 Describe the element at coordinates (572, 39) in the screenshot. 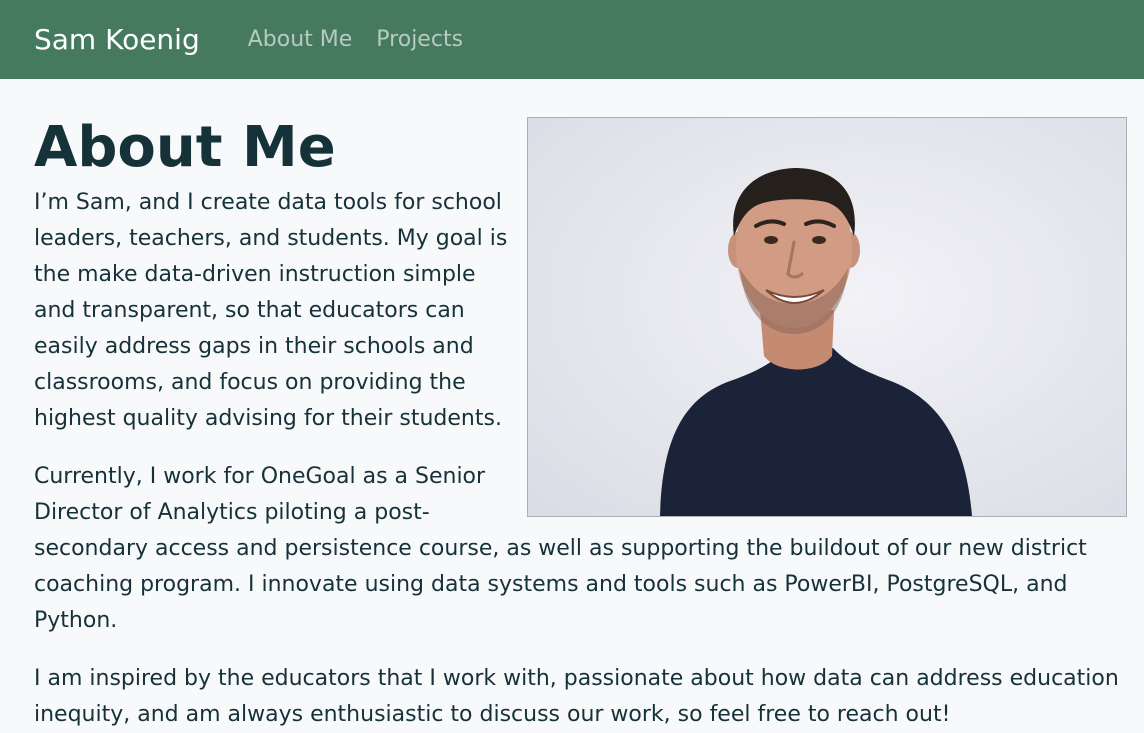

I see `top-navbar: Sam Koenig About Me Projects` at that location.